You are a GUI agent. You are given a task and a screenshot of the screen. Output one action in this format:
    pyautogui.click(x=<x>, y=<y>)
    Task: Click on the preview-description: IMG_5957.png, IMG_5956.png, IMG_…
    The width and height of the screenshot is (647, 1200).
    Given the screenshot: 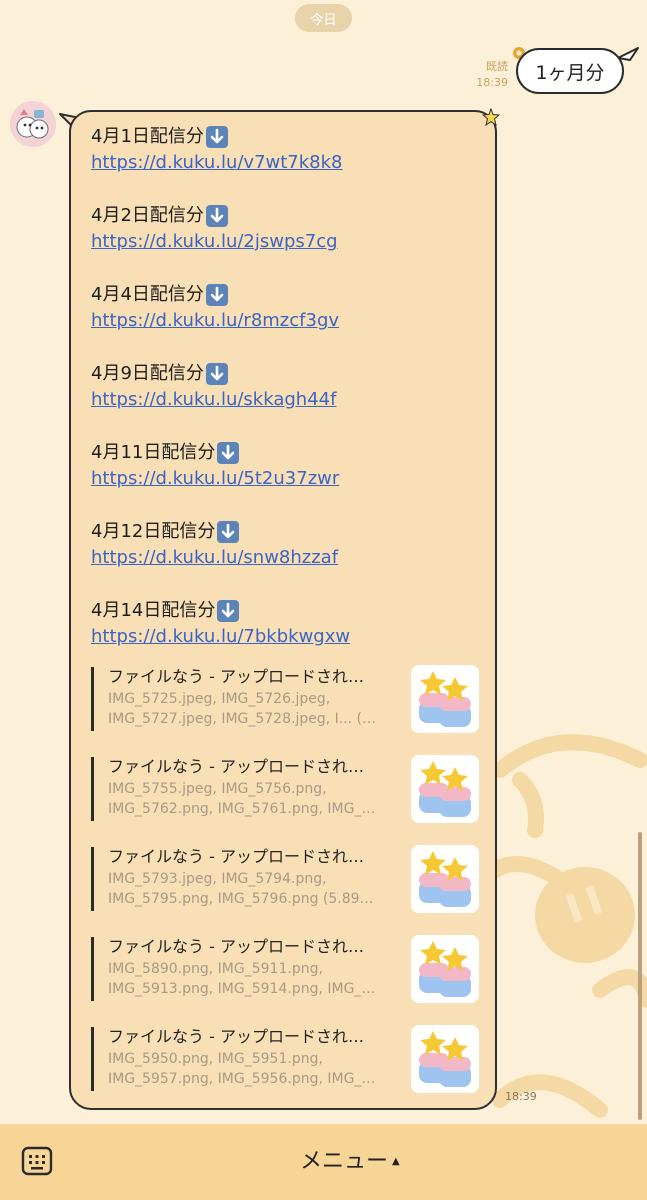 What is the action you would take?
    pyautogui.click(x=242, y=1079)
    